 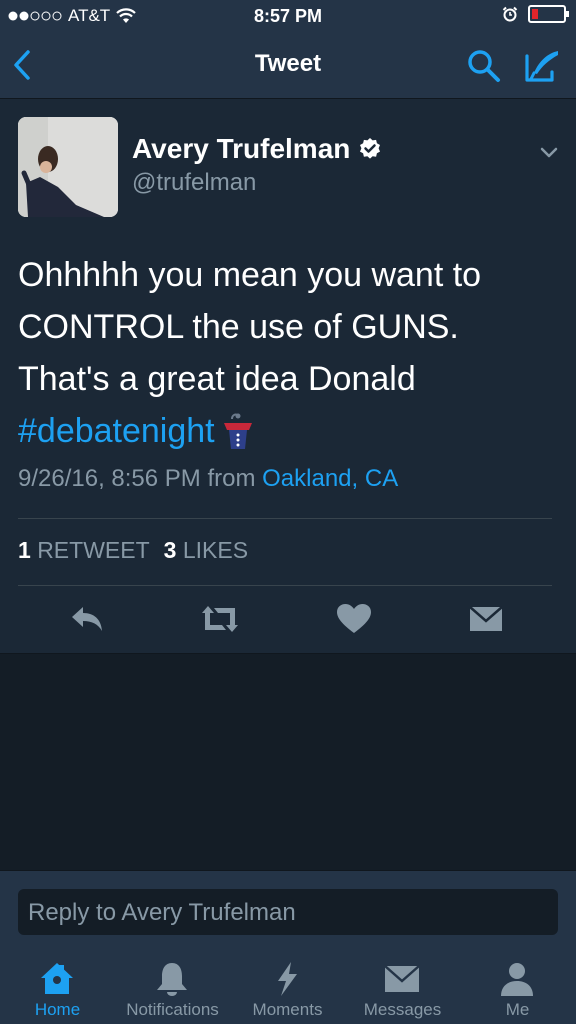 I want to click on tweet-text-line: CONTROL the use of GUNS., so click(x=238, y=327).